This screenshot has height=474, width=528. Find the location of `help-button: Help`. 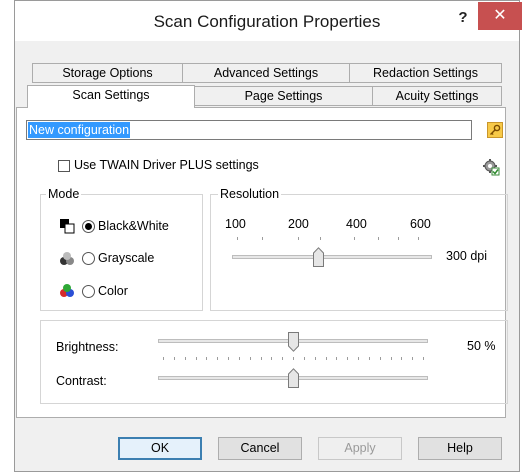

help-button: Help is located at coordinates (460, 448).